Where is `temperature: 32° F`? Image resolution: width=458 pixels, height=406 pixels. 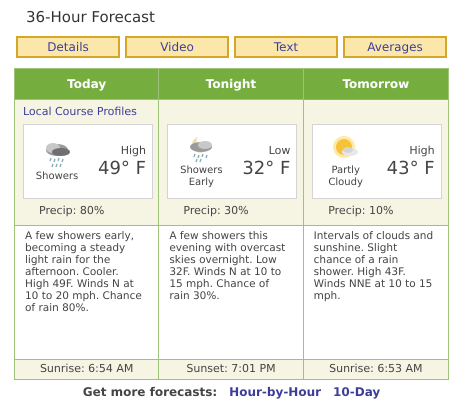
temperature: 32° F is located at coordinates (266, 169).